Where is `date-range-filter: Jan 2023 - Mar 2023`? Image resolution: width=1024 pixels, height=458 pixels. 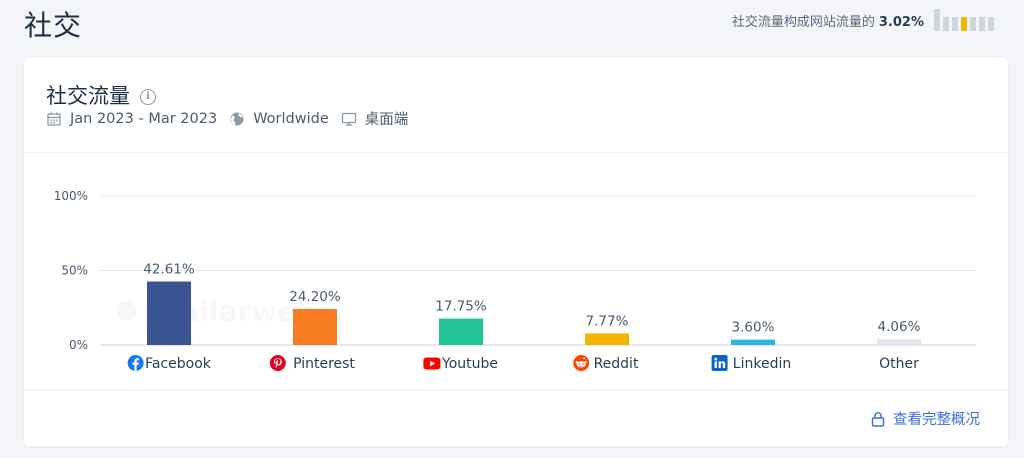
date-range-filter: Jan 2023 - Mar 2023 is located at coordinates (131, 119).